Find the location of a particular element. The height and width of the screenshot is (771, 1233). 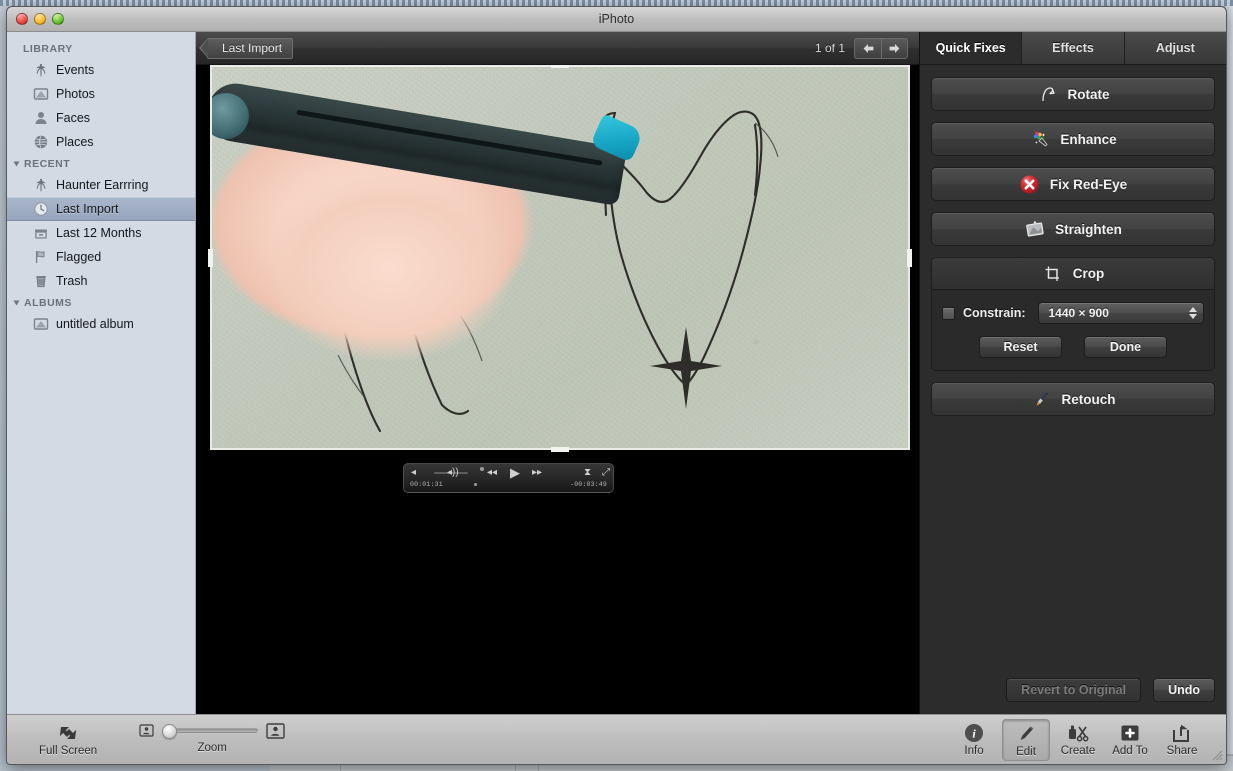

crop-header: Crop is located at coordinates (1073, 274).